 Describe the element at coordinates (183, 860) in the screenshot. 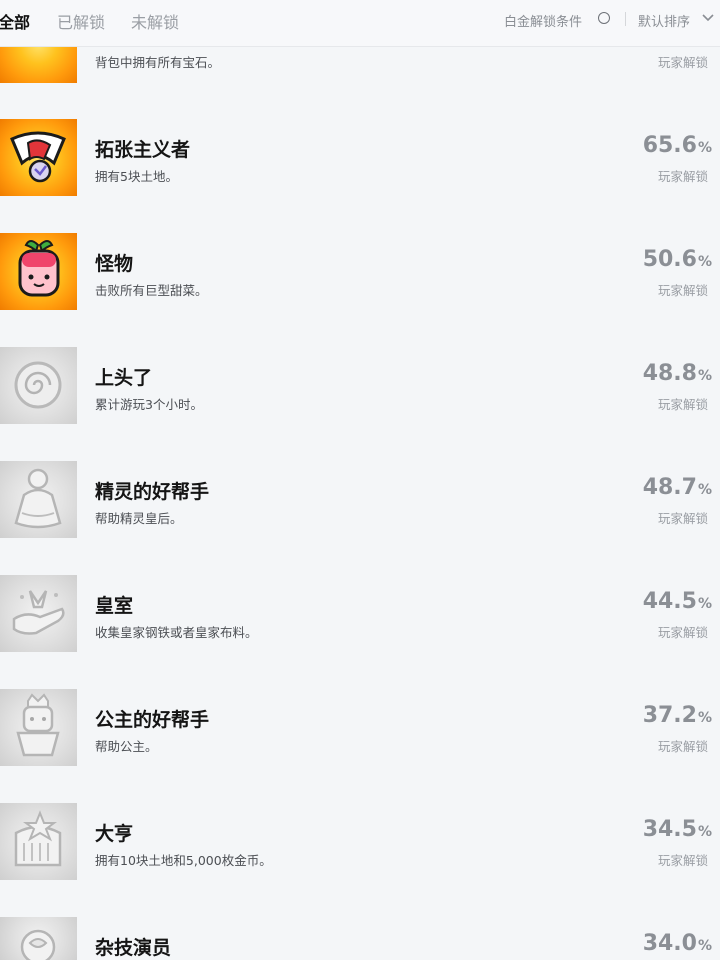

I see `achievement-description: 拥有10块土地和5,000枚金币。` at that location.